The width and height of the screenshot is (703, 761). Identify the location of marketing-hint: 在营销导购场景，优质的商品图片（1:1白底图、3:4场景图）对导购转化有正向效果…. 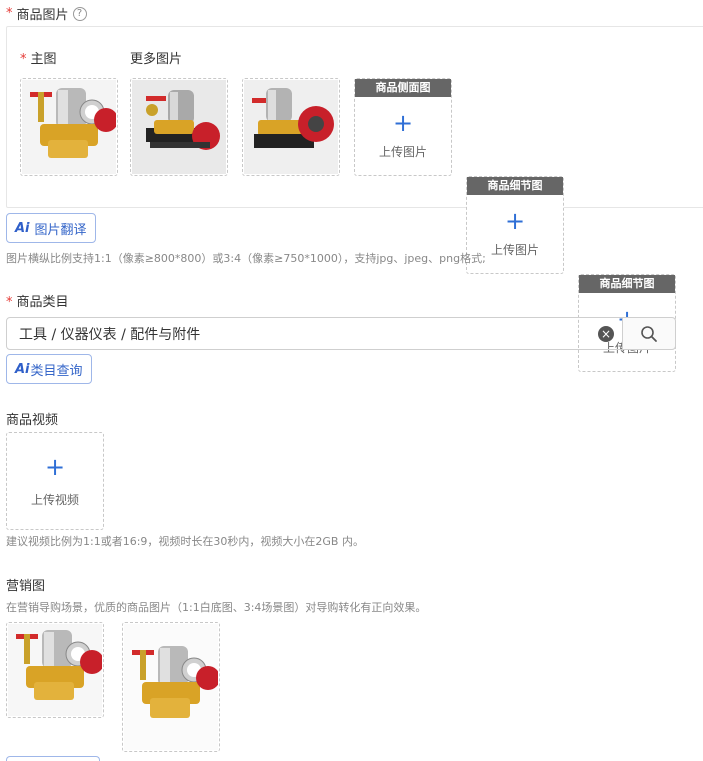
(216, 607).